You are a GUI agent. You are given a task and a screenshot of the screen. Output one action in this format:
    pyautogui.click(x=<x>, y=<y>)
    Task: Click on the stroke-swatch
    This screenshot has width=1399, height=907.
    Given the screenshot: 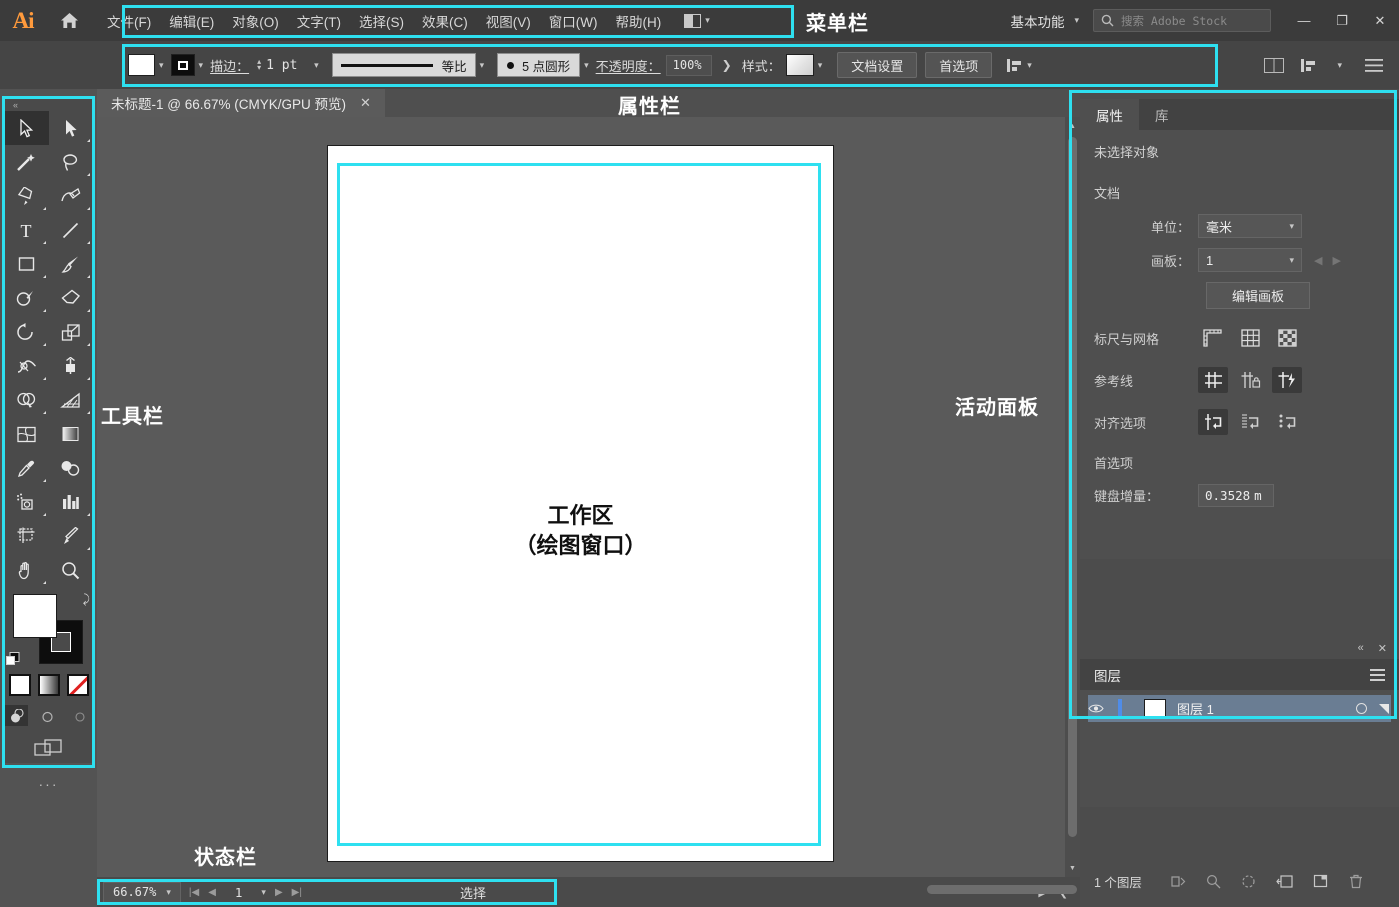 What is the action you would take?
    pyautogui.click(x=182, y=65)
    